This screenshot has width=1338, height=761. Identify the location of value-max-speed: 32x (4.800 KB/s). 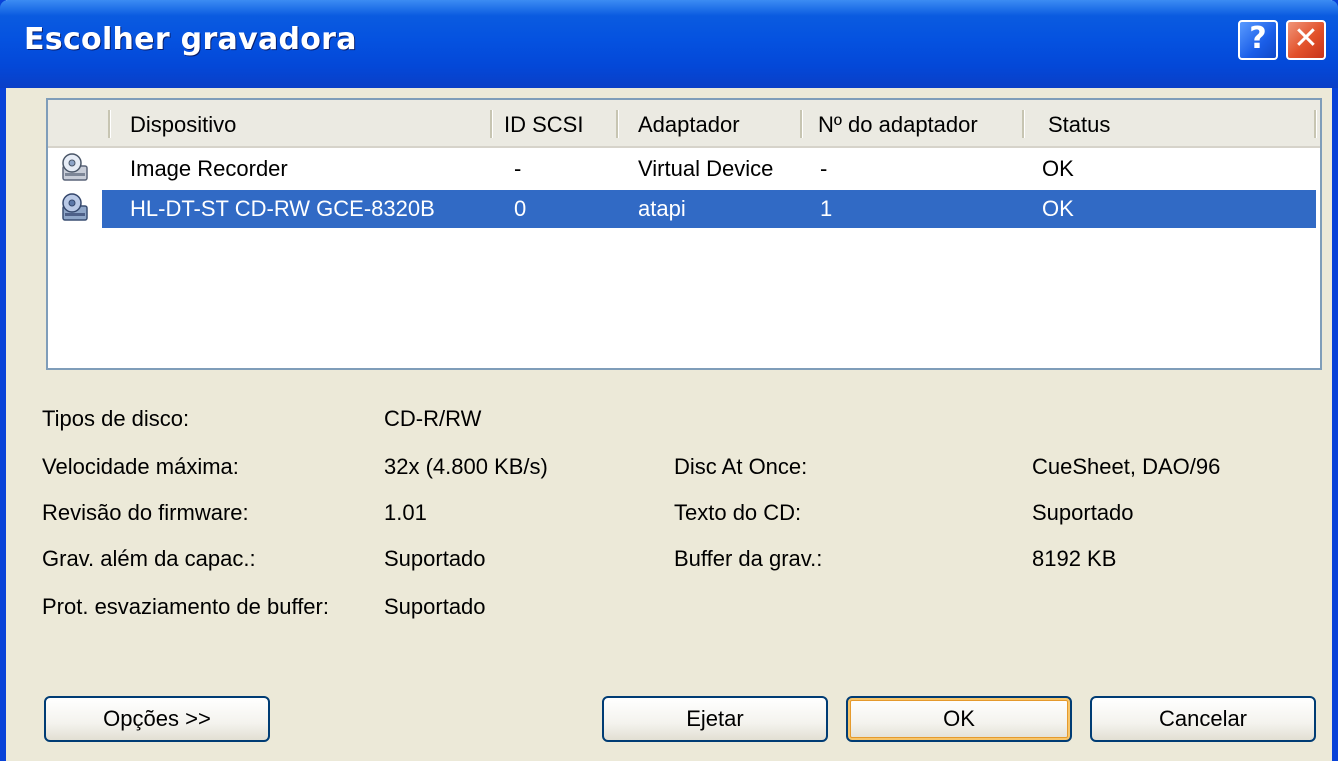
(466, 466).